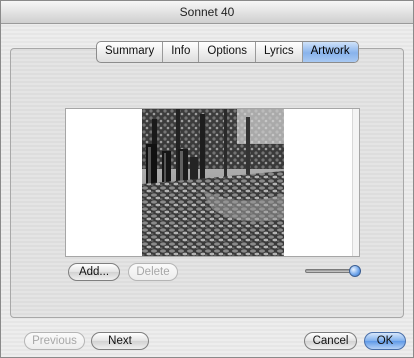 This screenshot has height=358, width=414. I want to click on tab-artwork: Artwork, so click(330, 52).